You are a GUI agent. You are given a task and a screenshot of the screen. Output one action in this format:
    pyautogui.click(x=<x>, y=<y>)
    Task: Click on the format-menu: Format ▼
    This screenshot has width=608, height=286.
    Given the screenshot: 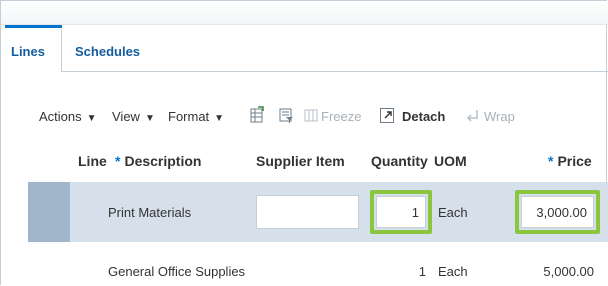 What is the action you would take?
    pyautogui.click(x=196, y=116)
    